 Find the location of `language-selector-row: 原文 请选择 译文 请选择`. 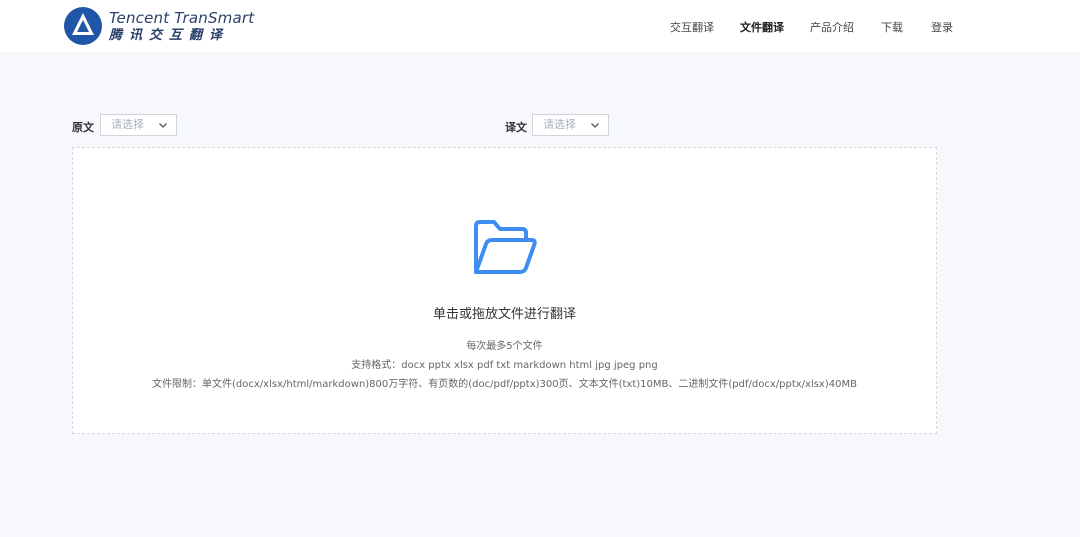

language-selector-row: 原文 请选择 译文 请选择 is located at coordinates (540, 126).